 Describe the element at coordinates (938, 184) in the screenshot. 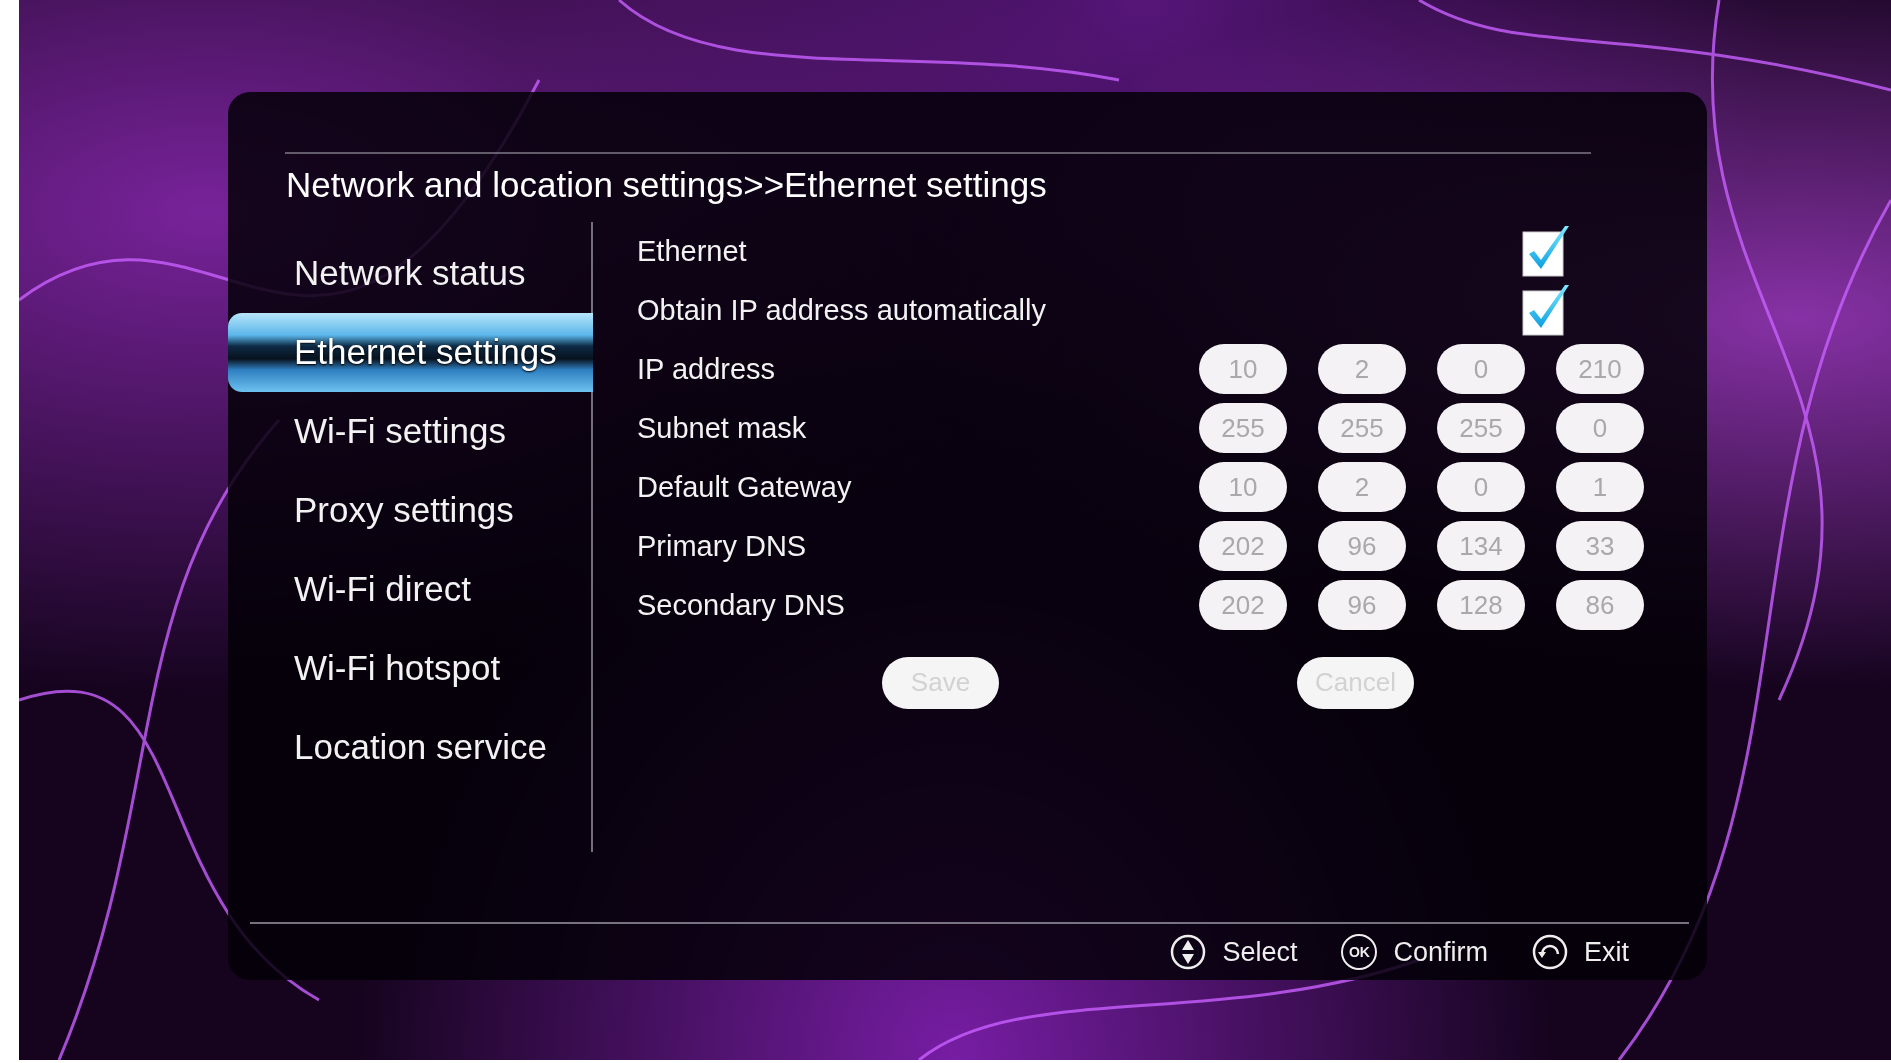

I see `page-title: Network and location settings>>Ethernet settings` at that location.